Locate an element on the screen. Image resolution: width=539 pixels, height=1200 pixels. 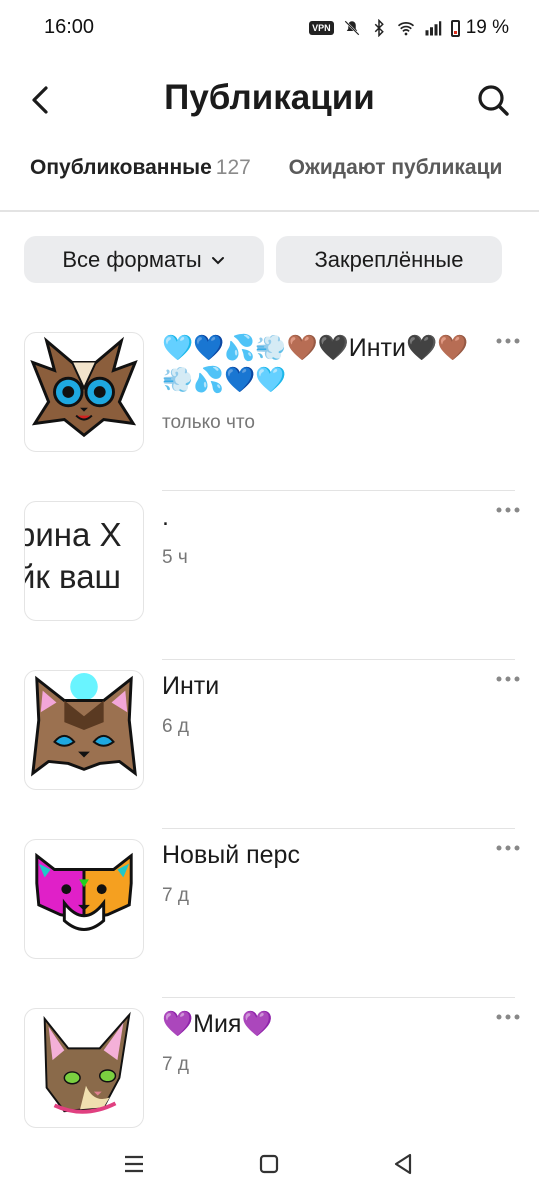
search-icon is located at coordinates (493, 100).